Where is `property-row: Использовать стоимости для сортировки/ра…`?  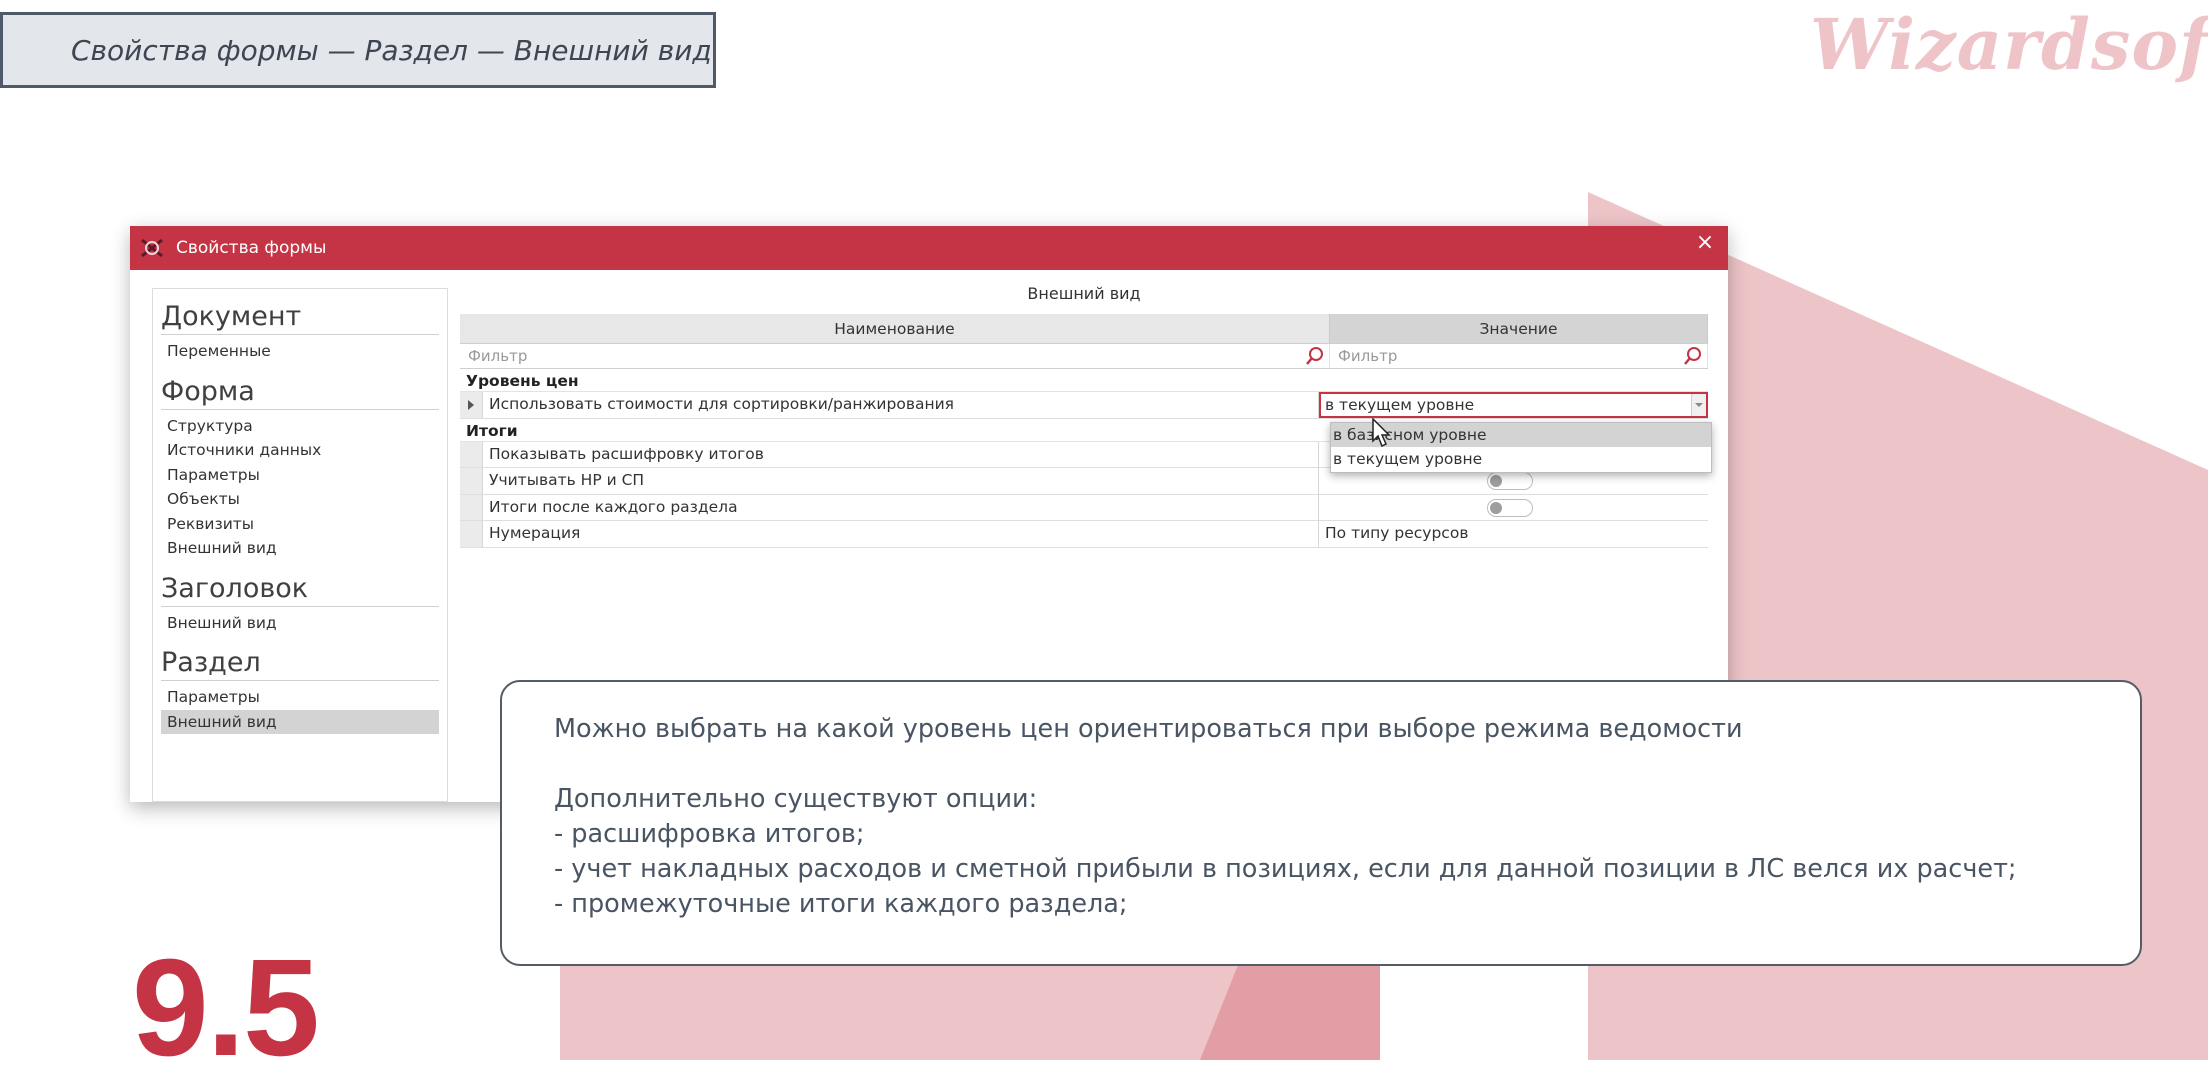 property-row: Использовать стоимости для сортировки/ра… is located at coordinates (1084, 405).